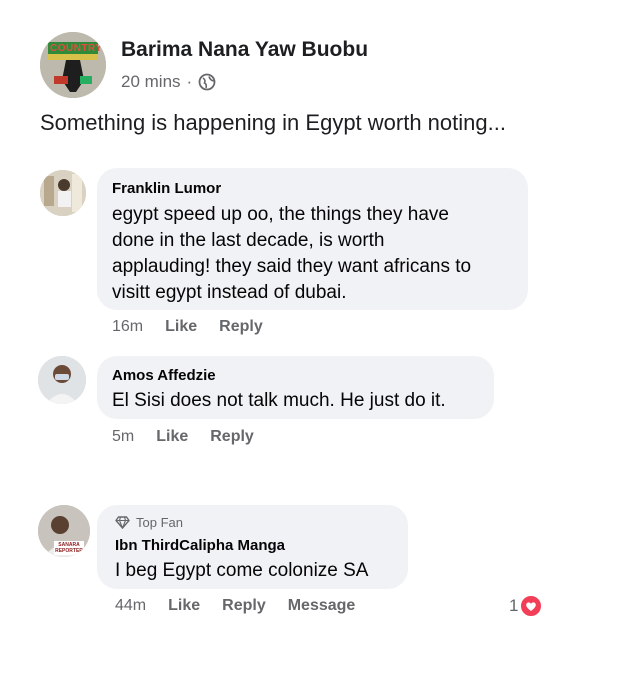 The width and height of the screenshot is (637, 680). I want to click on post-author-avatar: COUNTRY, so click(73, 65).